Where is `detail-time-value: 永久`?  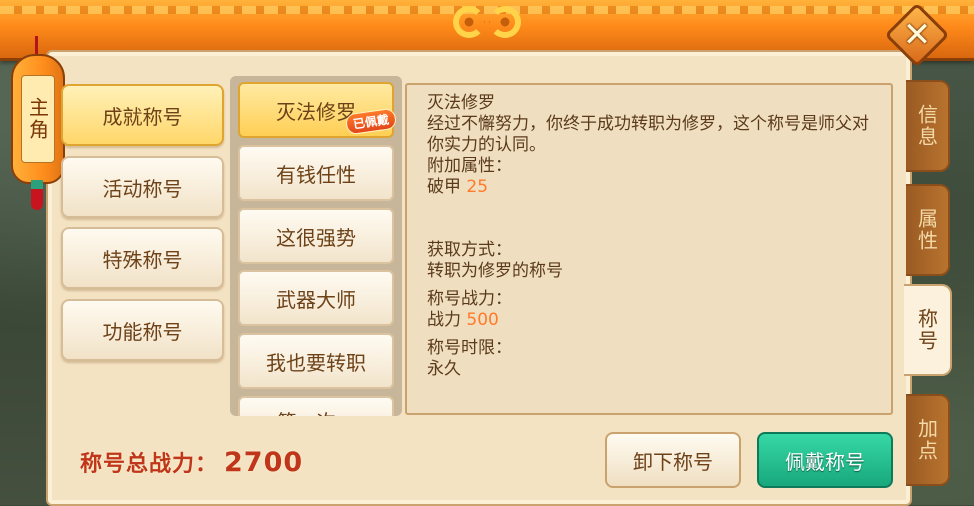
detail-time-value: 永久 is located at coordinates (444, 369).